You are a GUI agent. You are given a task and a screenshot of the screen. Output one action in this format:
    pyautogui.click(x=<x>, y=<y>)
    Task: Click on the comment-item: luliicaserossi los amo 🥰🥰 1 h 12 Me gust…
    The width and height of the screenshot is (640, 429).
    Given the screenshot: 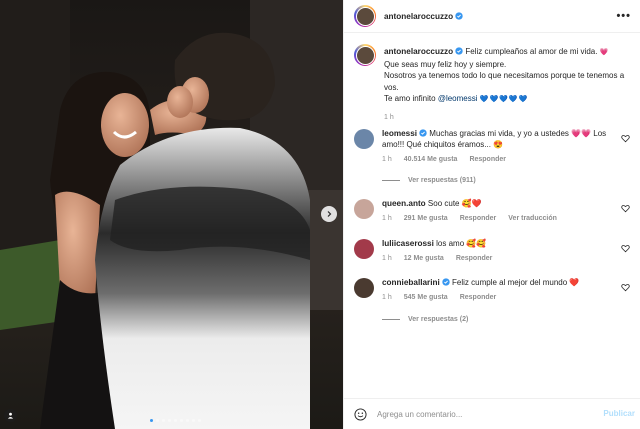 What is the action you would take?
    pyautogui.click(x=495, y=251)
    